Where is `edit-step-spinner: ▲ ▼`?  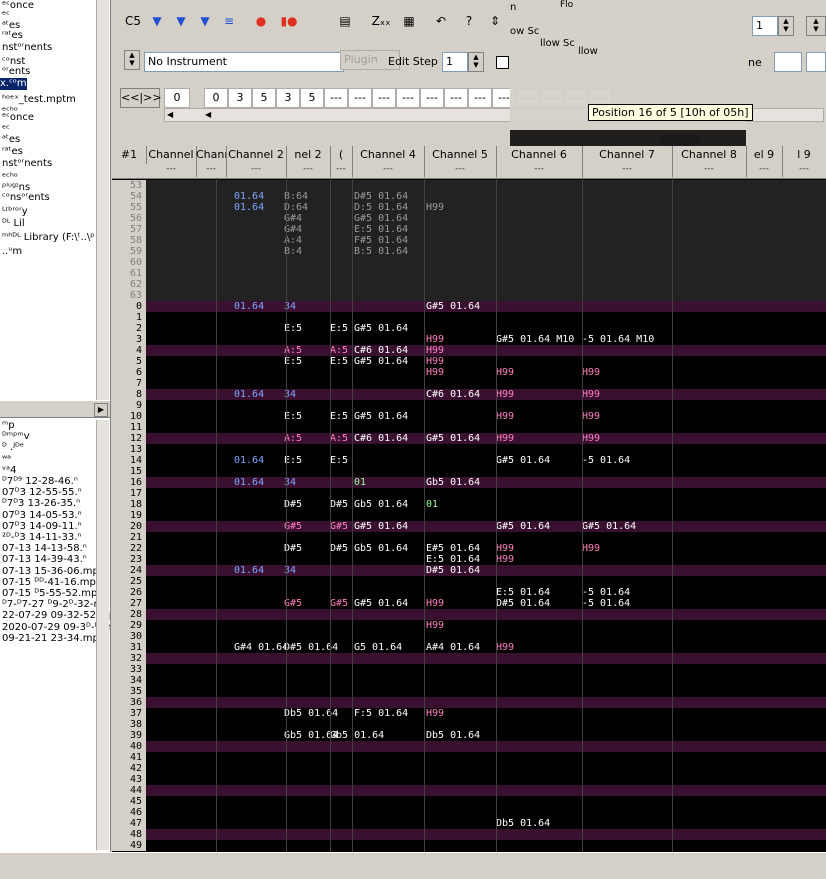
edit-step-spinner: ▲ ▼ is located at coordinates (476, 62).